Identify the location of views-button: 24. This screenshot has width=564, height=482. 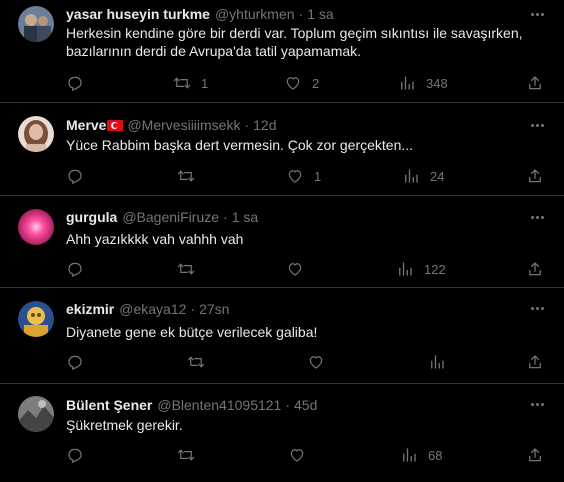
(423, 176).